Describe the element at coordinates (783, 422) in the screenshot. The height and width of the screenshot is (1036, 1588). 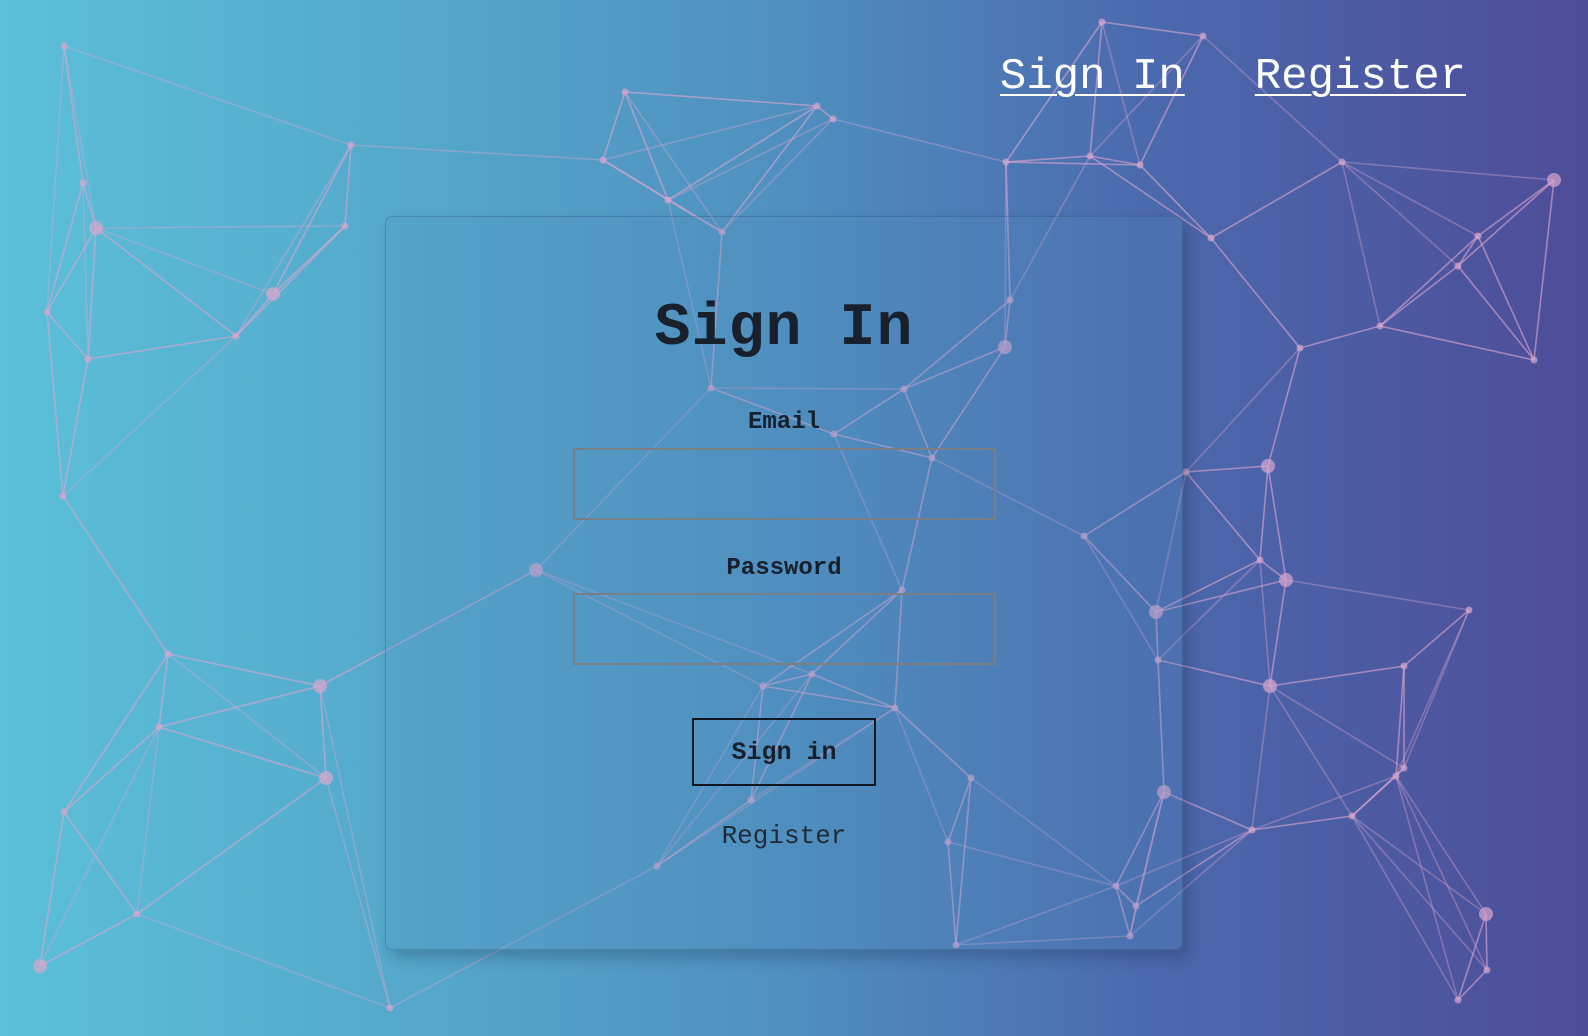
I see `email-label: Email` at that location.